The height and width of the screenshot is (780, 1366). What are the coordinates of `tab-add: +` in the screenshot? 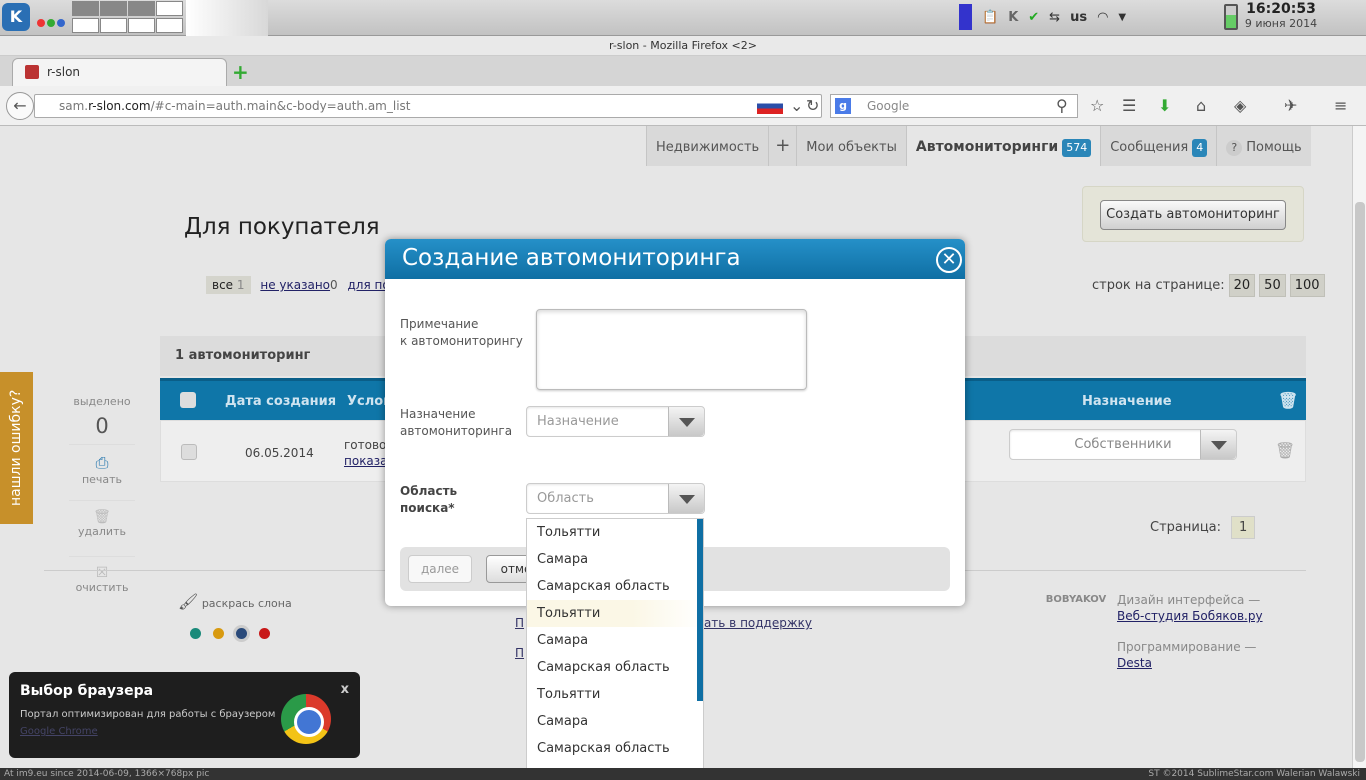 It's located at (782, 146).